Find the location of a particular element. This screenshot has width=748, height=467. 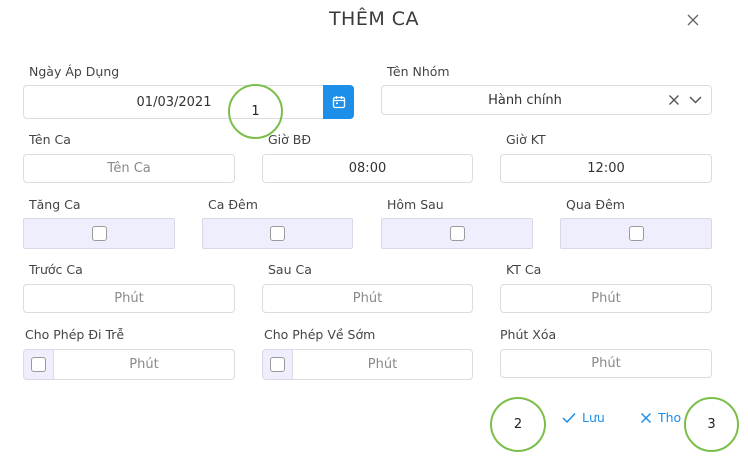

gio-kt-label: Giờ KT is located at coordinates (526, 139).